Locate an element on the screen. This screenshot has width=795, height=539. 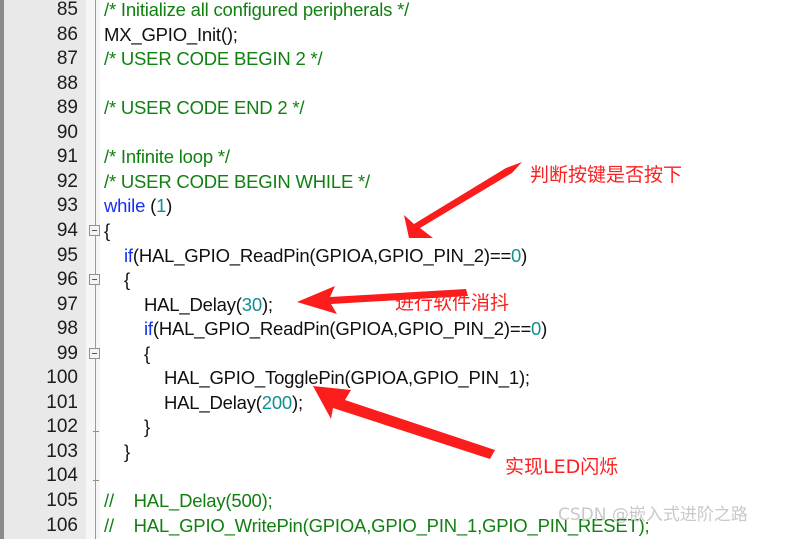
code-line: 90 is located at coordinates (397, 132).